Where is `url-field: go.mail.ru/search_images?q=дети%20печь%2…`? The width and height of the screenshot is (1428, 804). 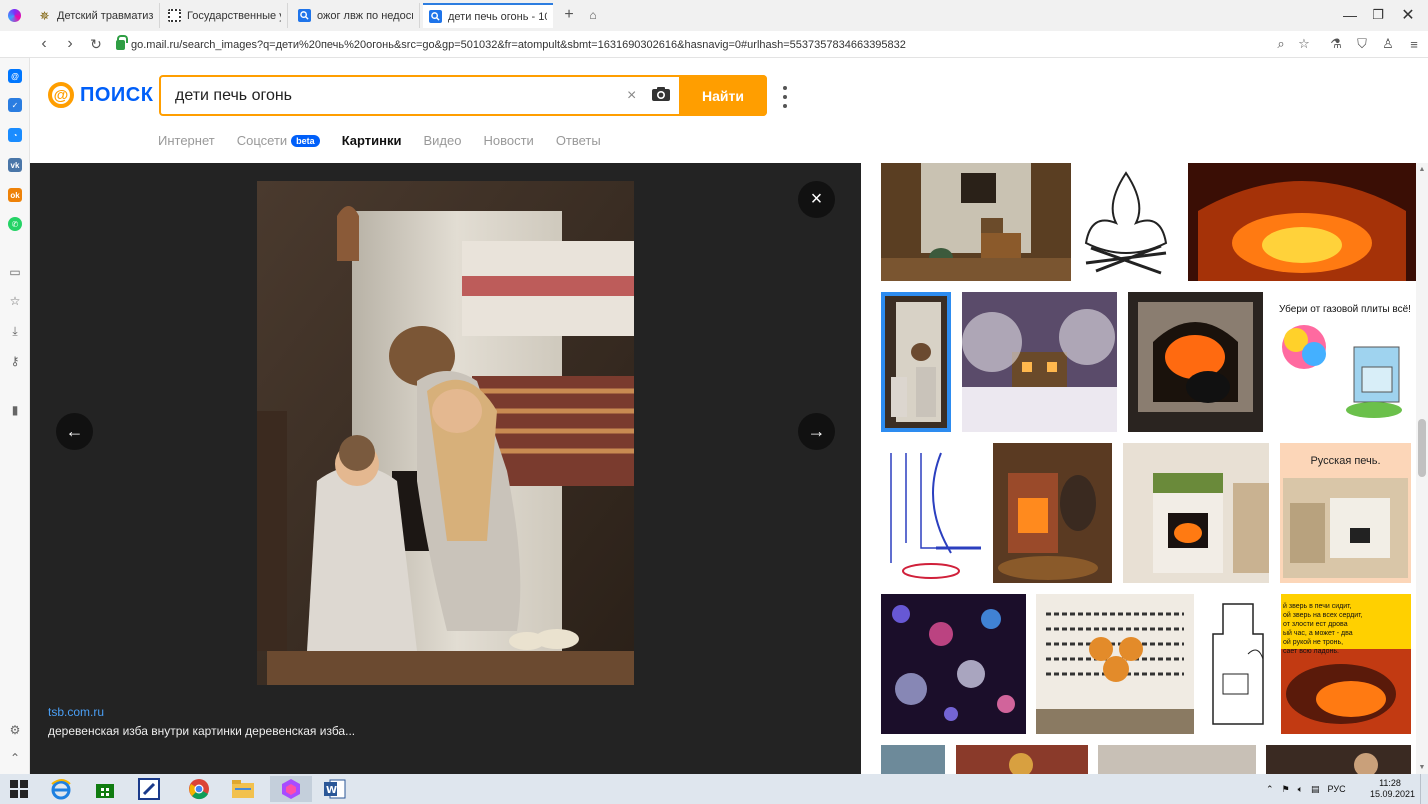 url-field: go.mail.ru/search_images?q=дети%20печь%2… is located at coordinates (716, 44).